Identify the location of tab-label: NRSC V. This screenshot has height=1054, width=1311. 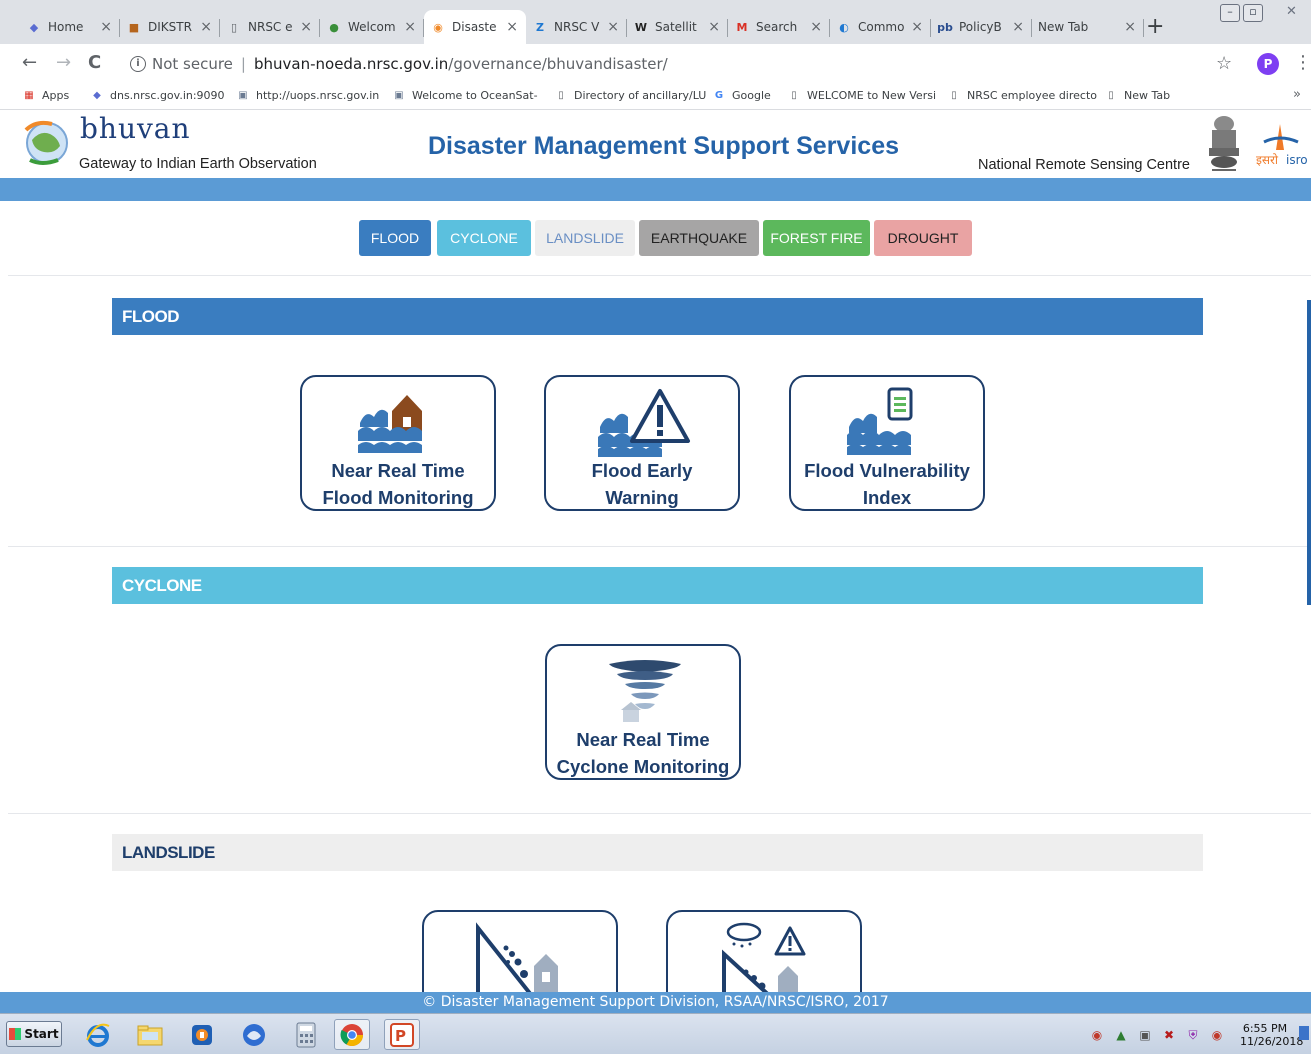
(577, 27).